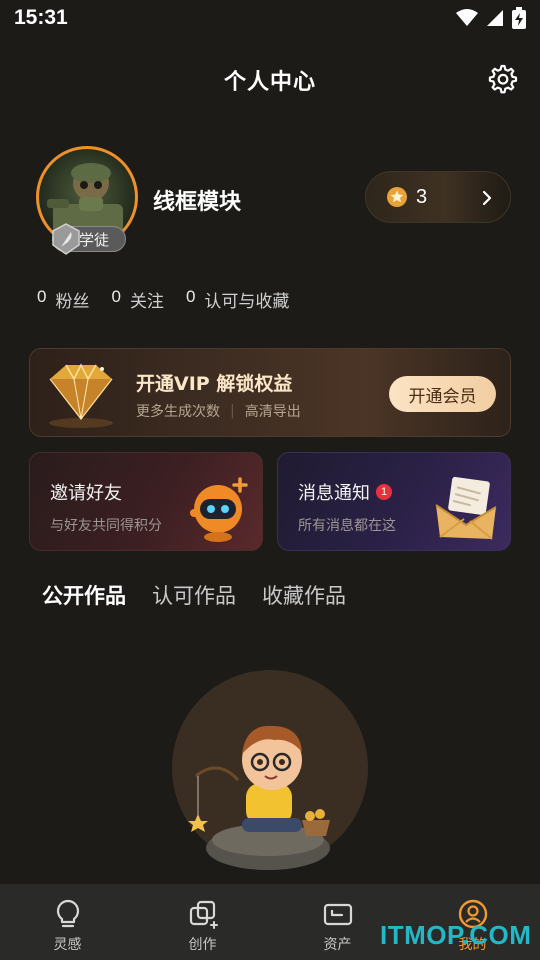 The height and width of the screenshot is (960, 540). I want to click on wifi-icon, so click(467, 17).